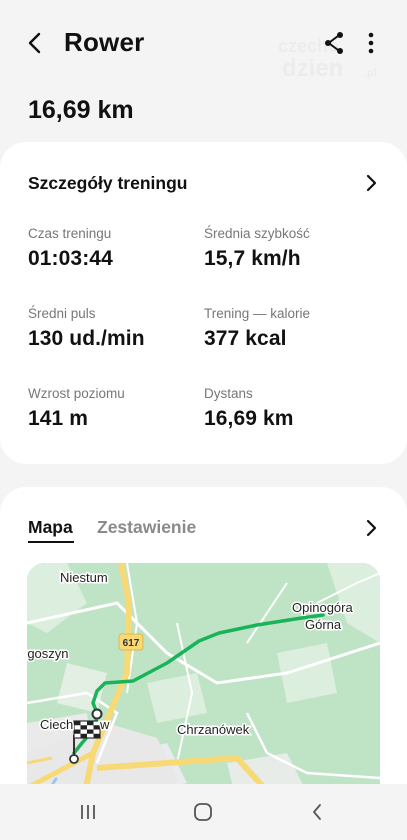  What do you see at coordinates (322, 607) in the screenshot?
I see `place-label-opinogora: Opinogóra` at bounding box center [322, 607].